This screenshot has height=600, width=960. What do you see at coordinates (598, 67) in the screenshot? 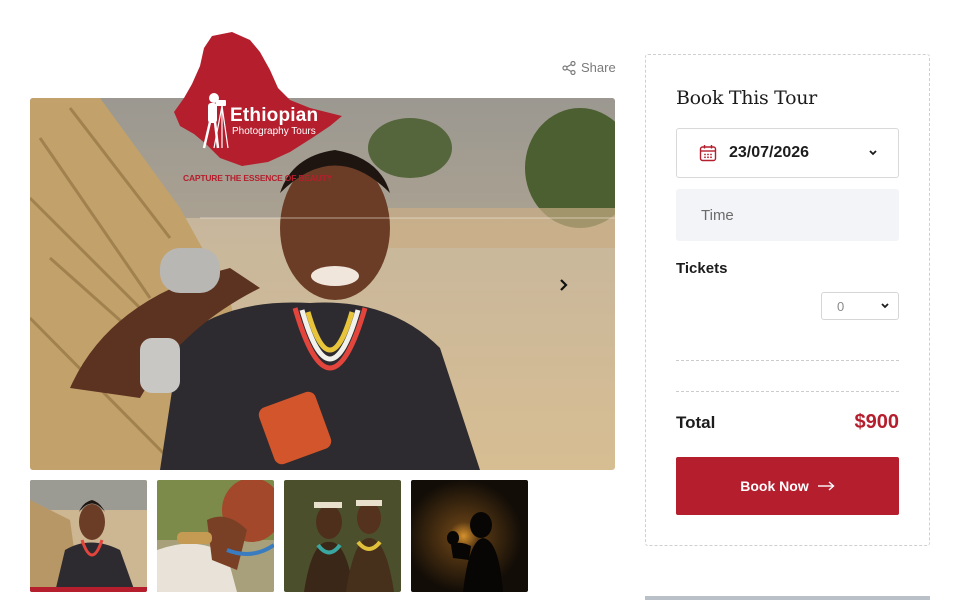
I see `share-label: Share` at bounding box center [598, 67].